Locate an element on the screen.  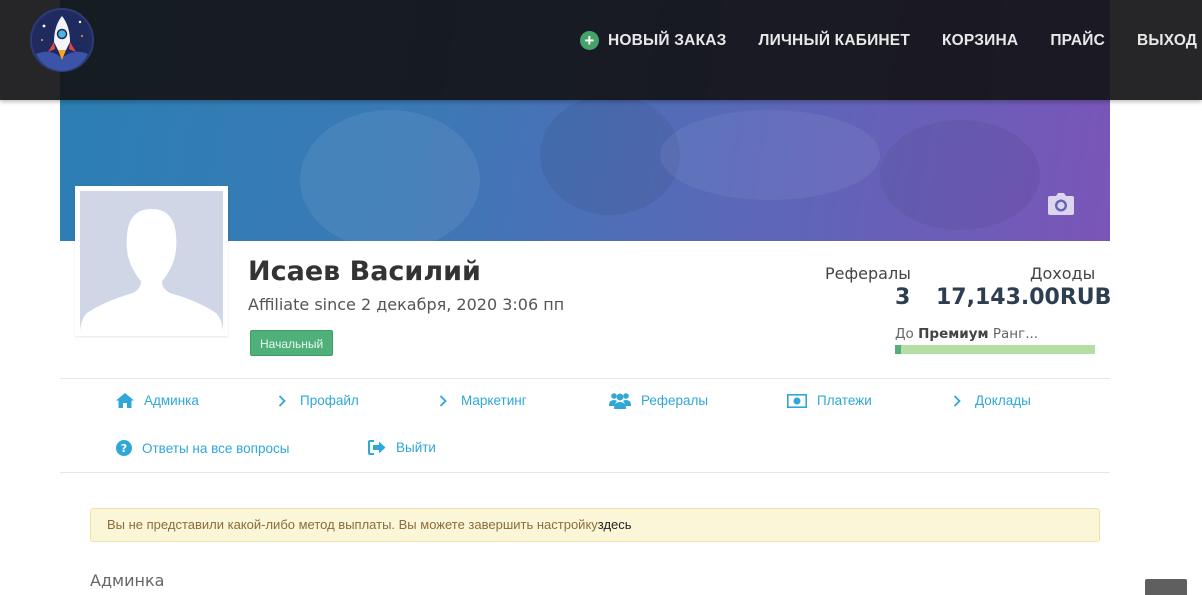
home-icon is located at coordinates (125, 400).